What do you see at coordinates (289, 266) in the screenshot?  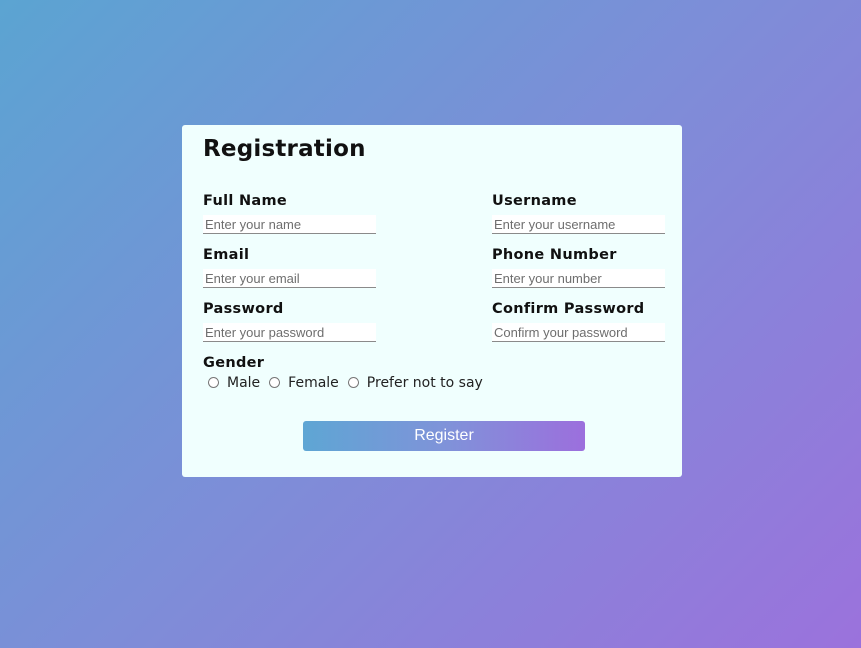 I see `email-group: Email` at bounding box center [289, 266].